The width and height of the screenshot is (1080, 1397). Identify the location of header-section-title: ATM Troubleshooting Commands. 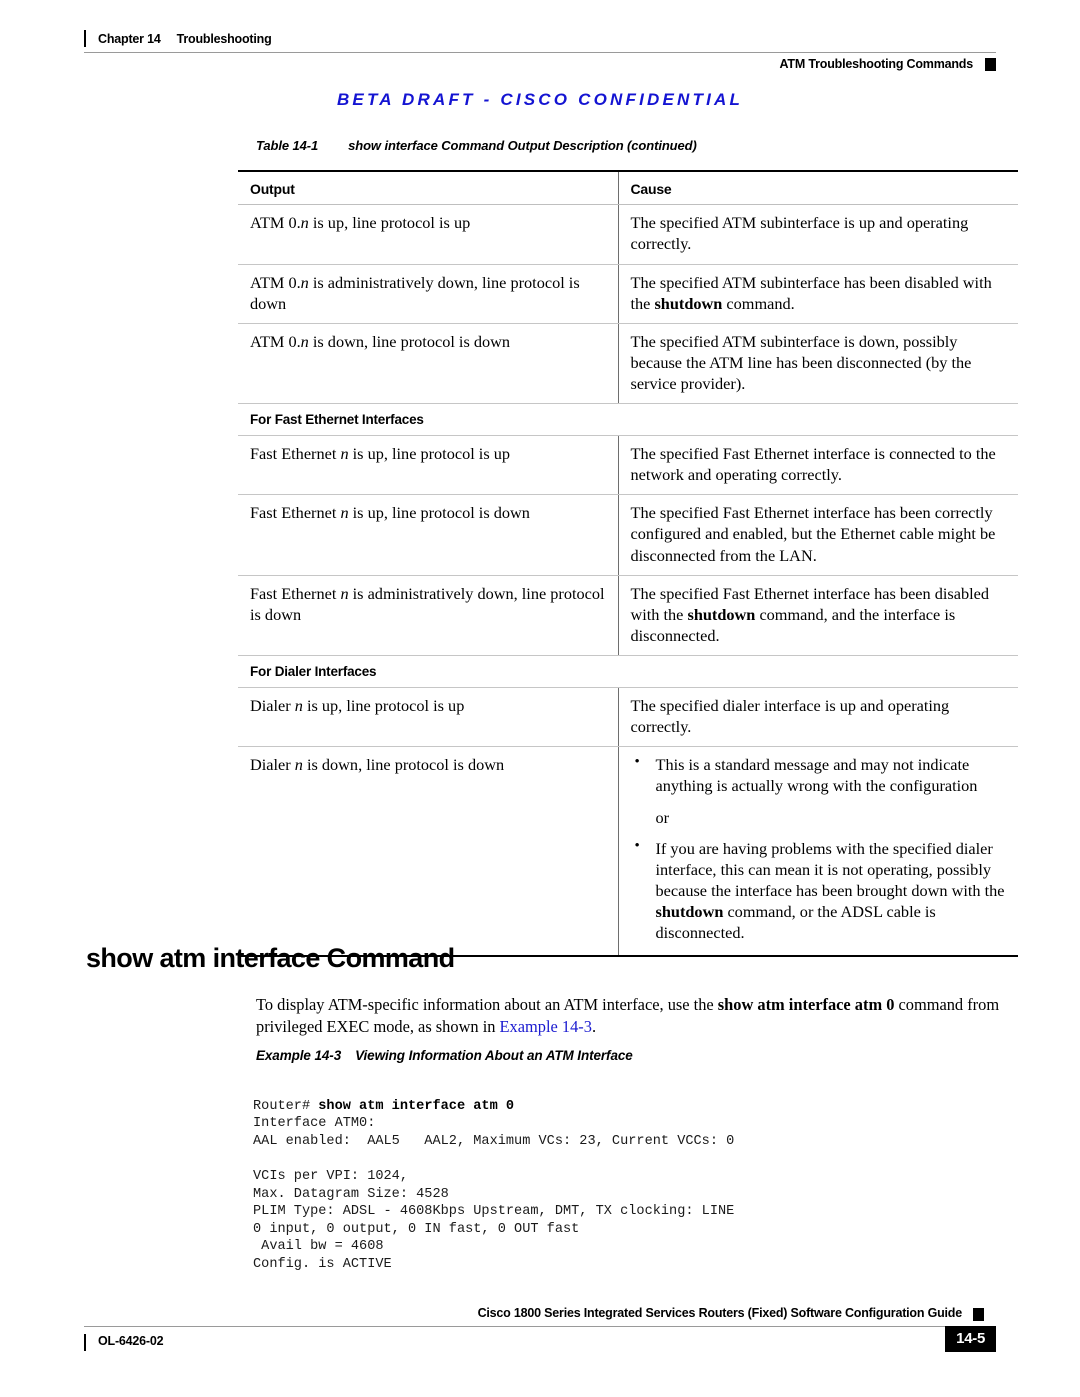
(876, 64).